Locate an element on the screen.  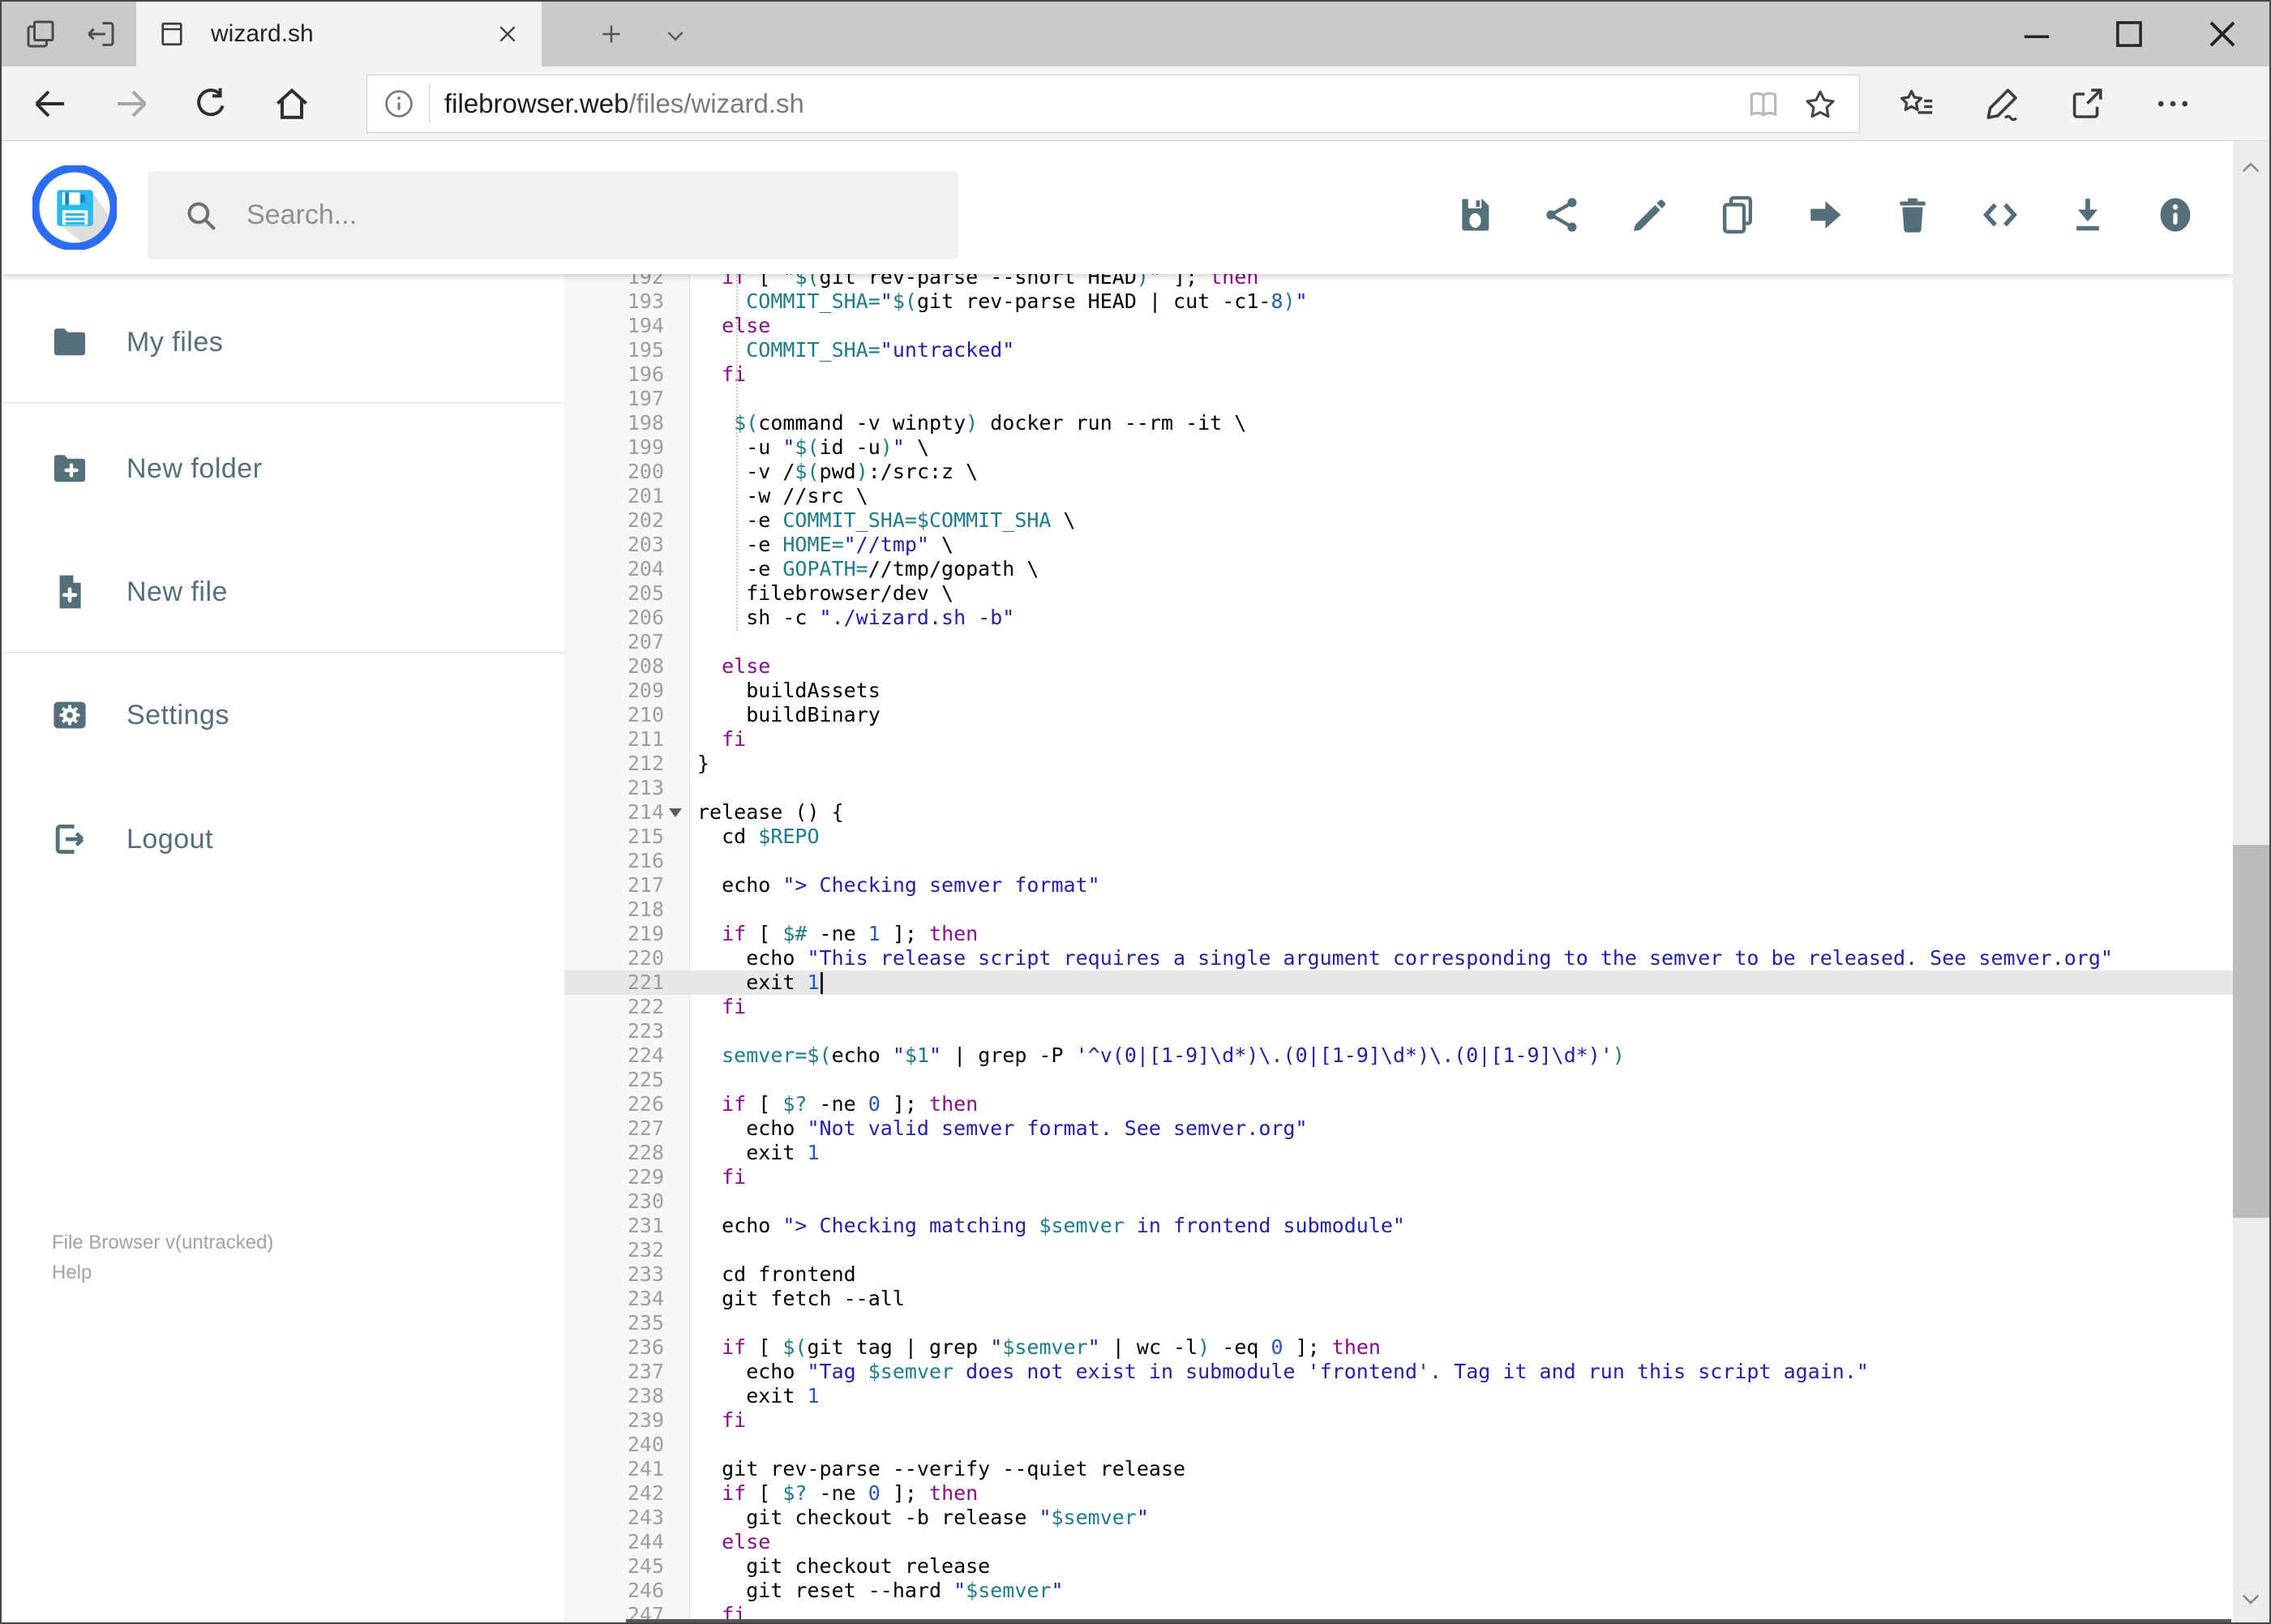
switch-view-button is located at coordinates (2001, 214).